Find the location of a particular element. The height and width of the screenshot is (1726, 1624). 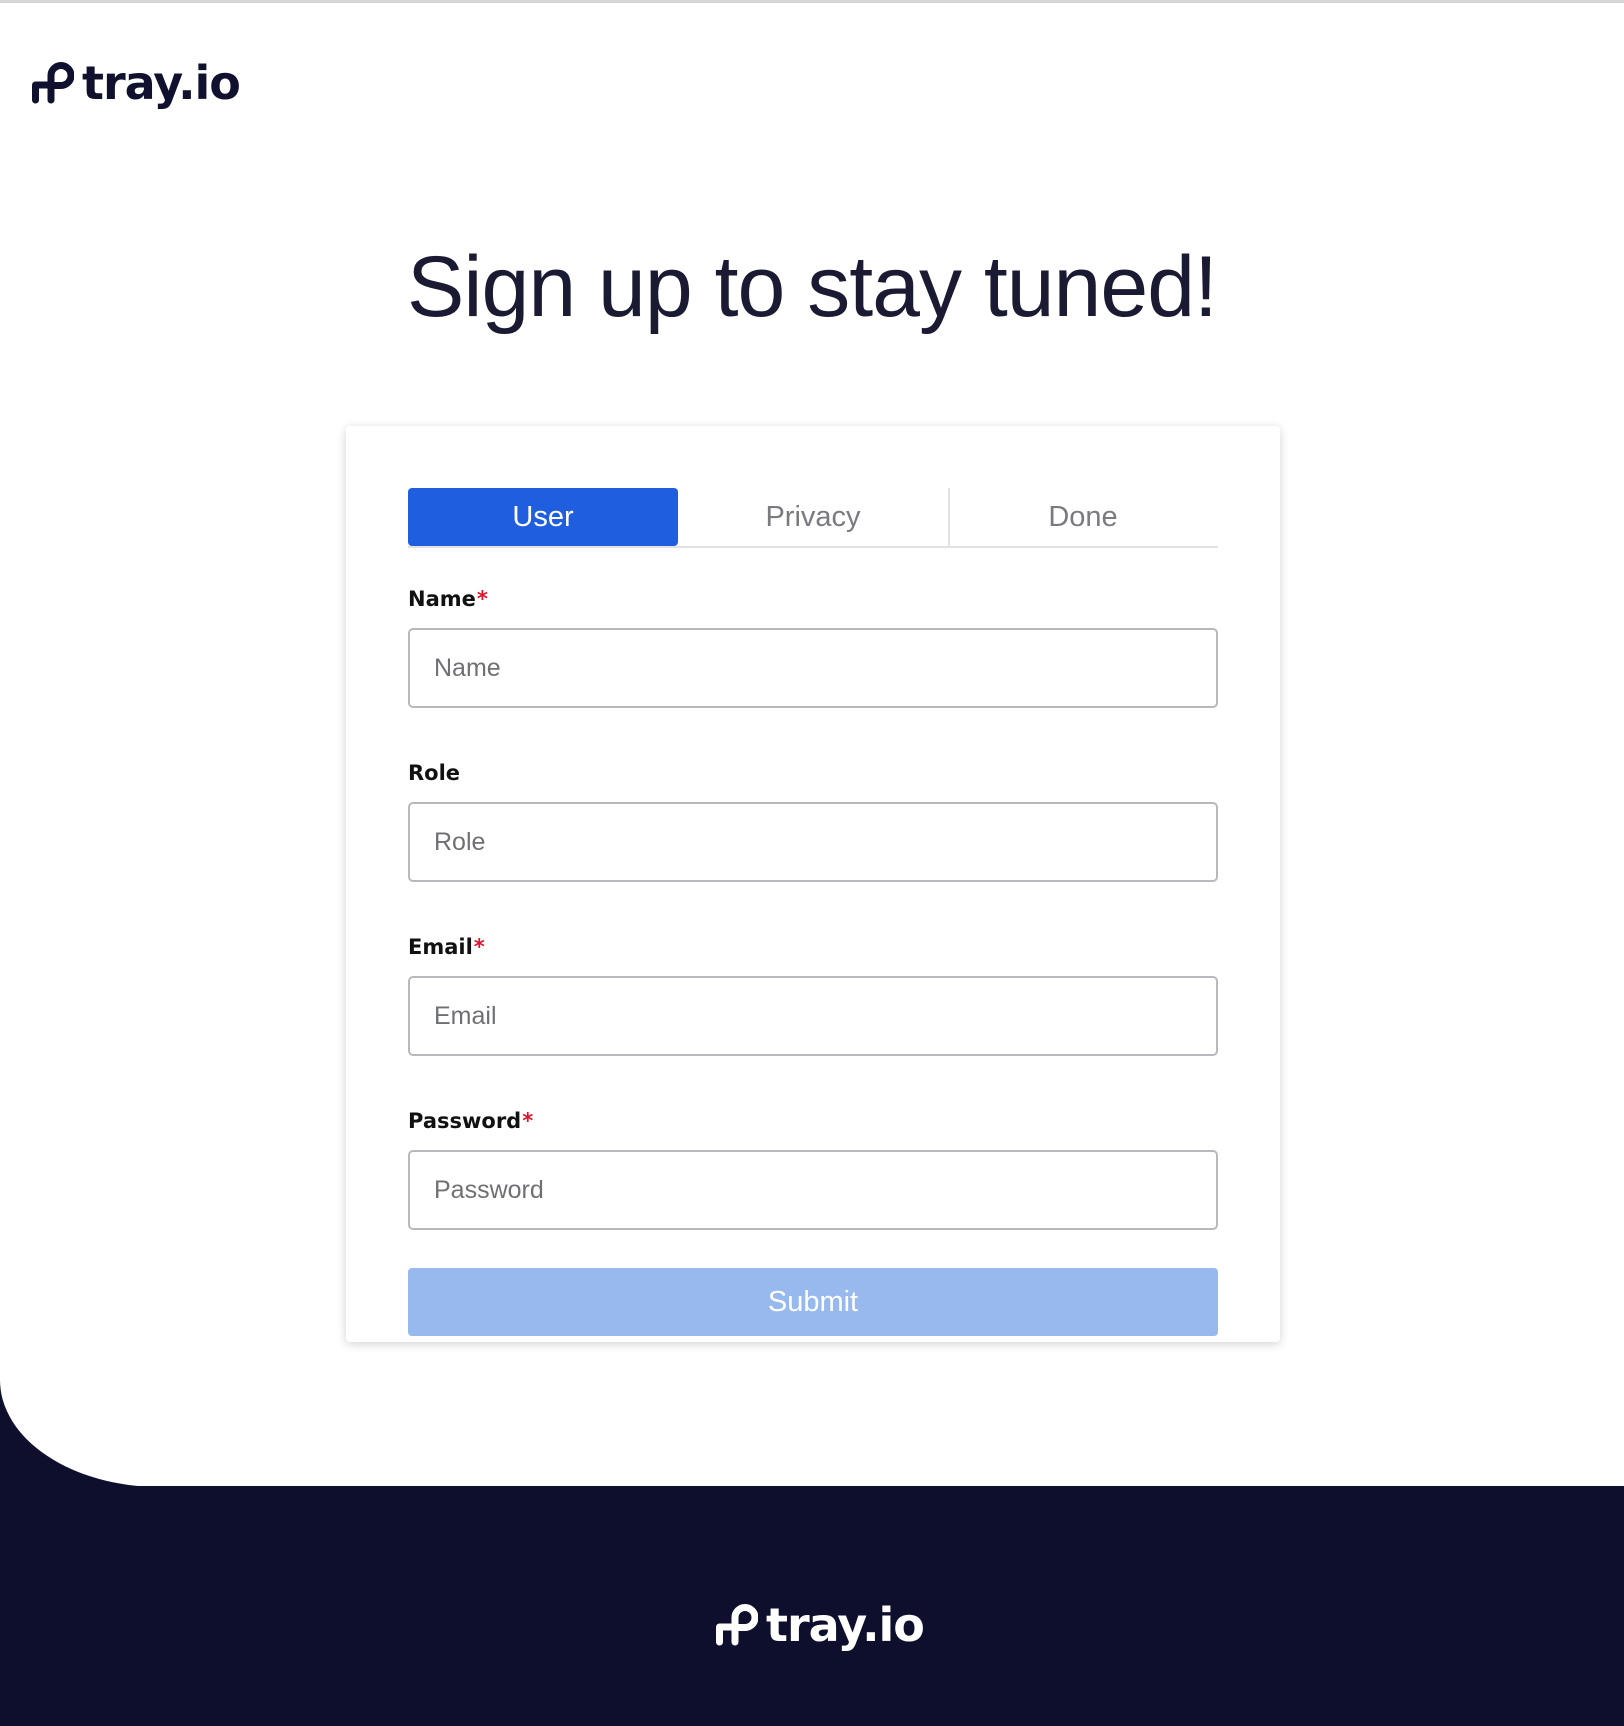

tab-privacy: Privacy is located at coordinates (813, 517).